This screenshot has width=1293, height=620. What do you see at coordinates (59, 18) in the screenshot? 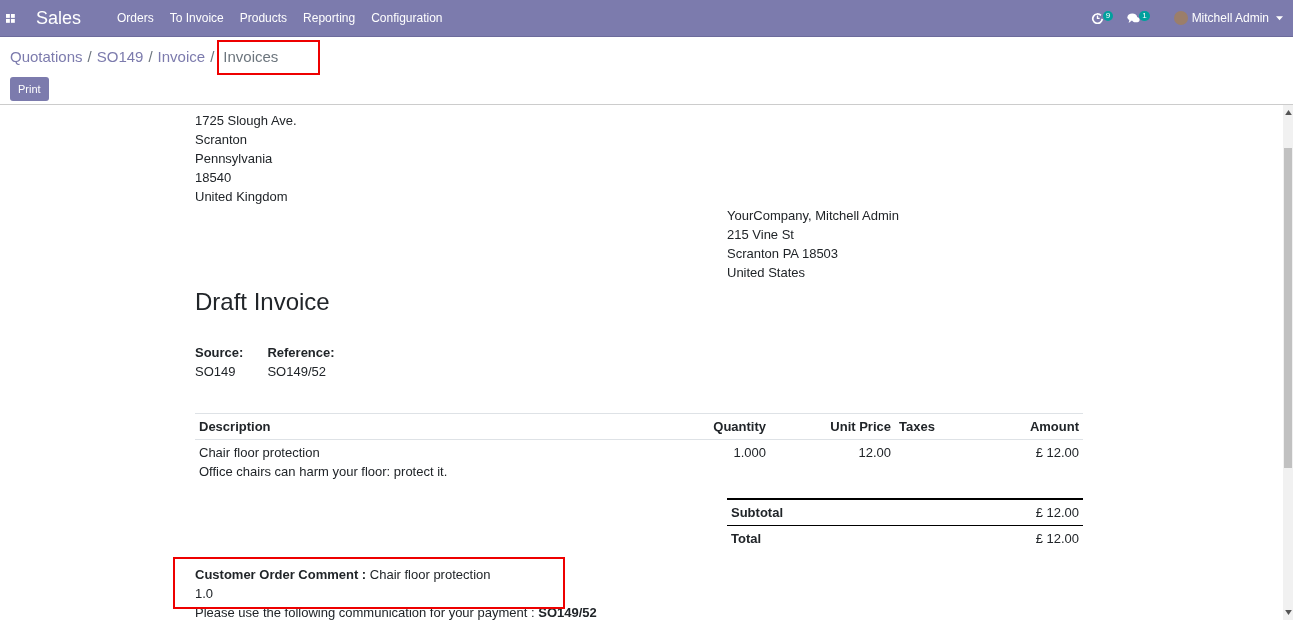
I see `app-name: Sales` at bounding box center [59, 18].